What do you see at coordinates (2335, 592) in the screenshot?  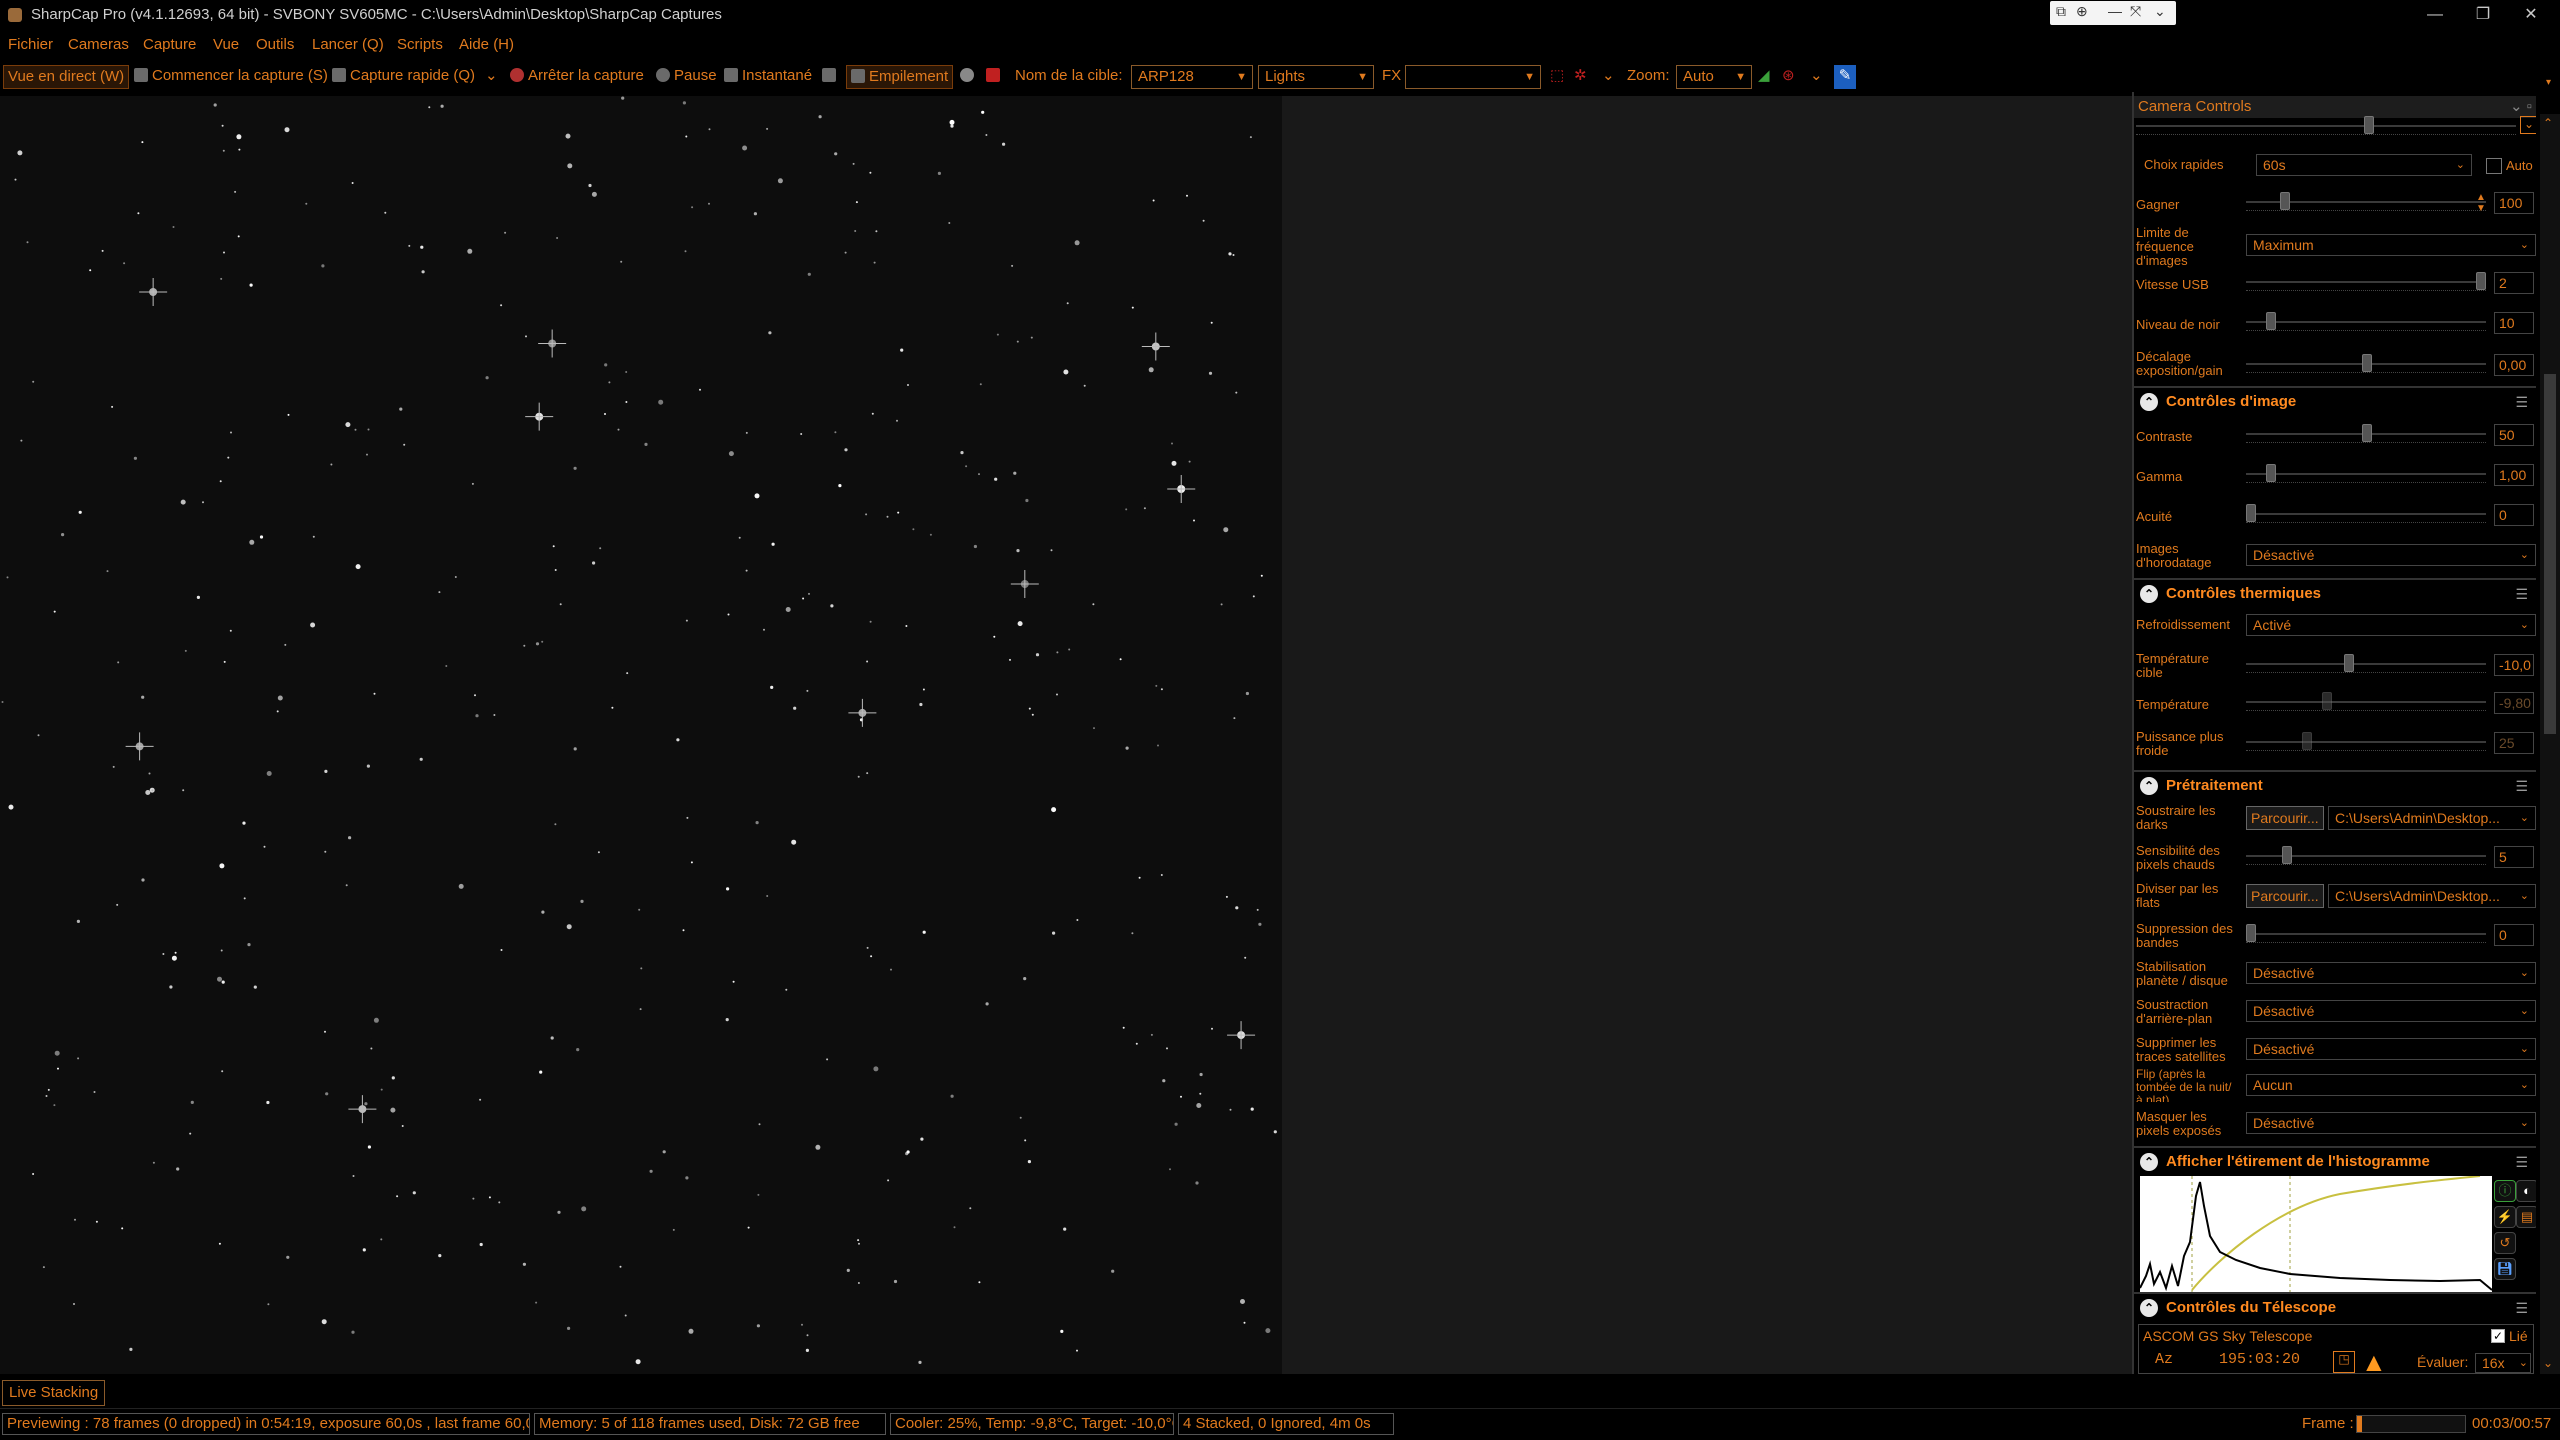 I see `thermal-controls-section: ⌃ Contrôles thermiques ☰` at bounding box center [2335, 592].